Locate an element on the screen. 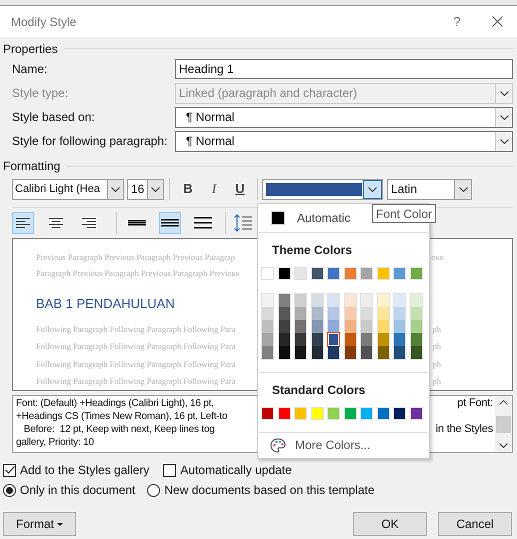 Image resolution: width=517 pixels, height=539 pixels. description-text: in the Styles is located at coordinates (464, 429).